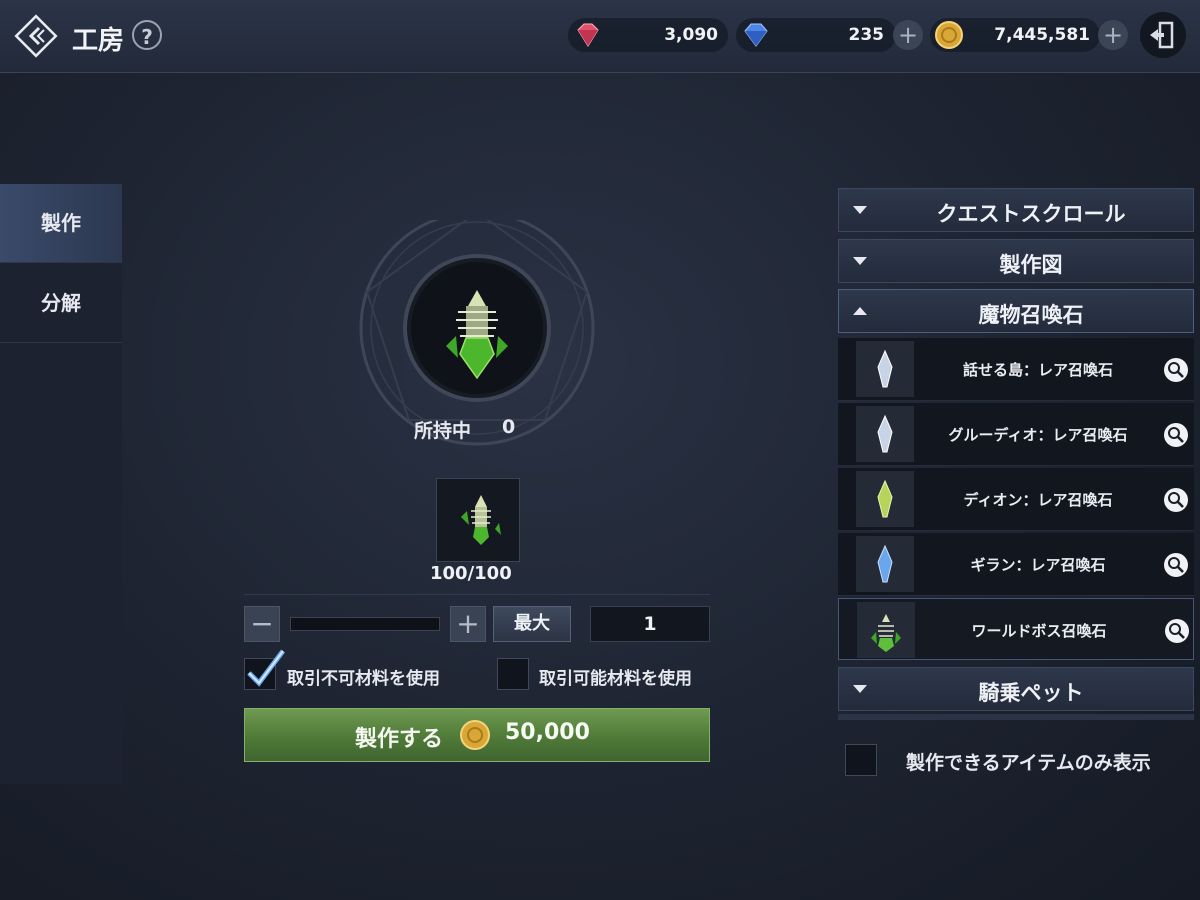 The width and height of the screenshot is (1200, 900). Describe the element at coordinates (816, 35) in the screenshot. I see `currency-blue-gem: 235` at that location.